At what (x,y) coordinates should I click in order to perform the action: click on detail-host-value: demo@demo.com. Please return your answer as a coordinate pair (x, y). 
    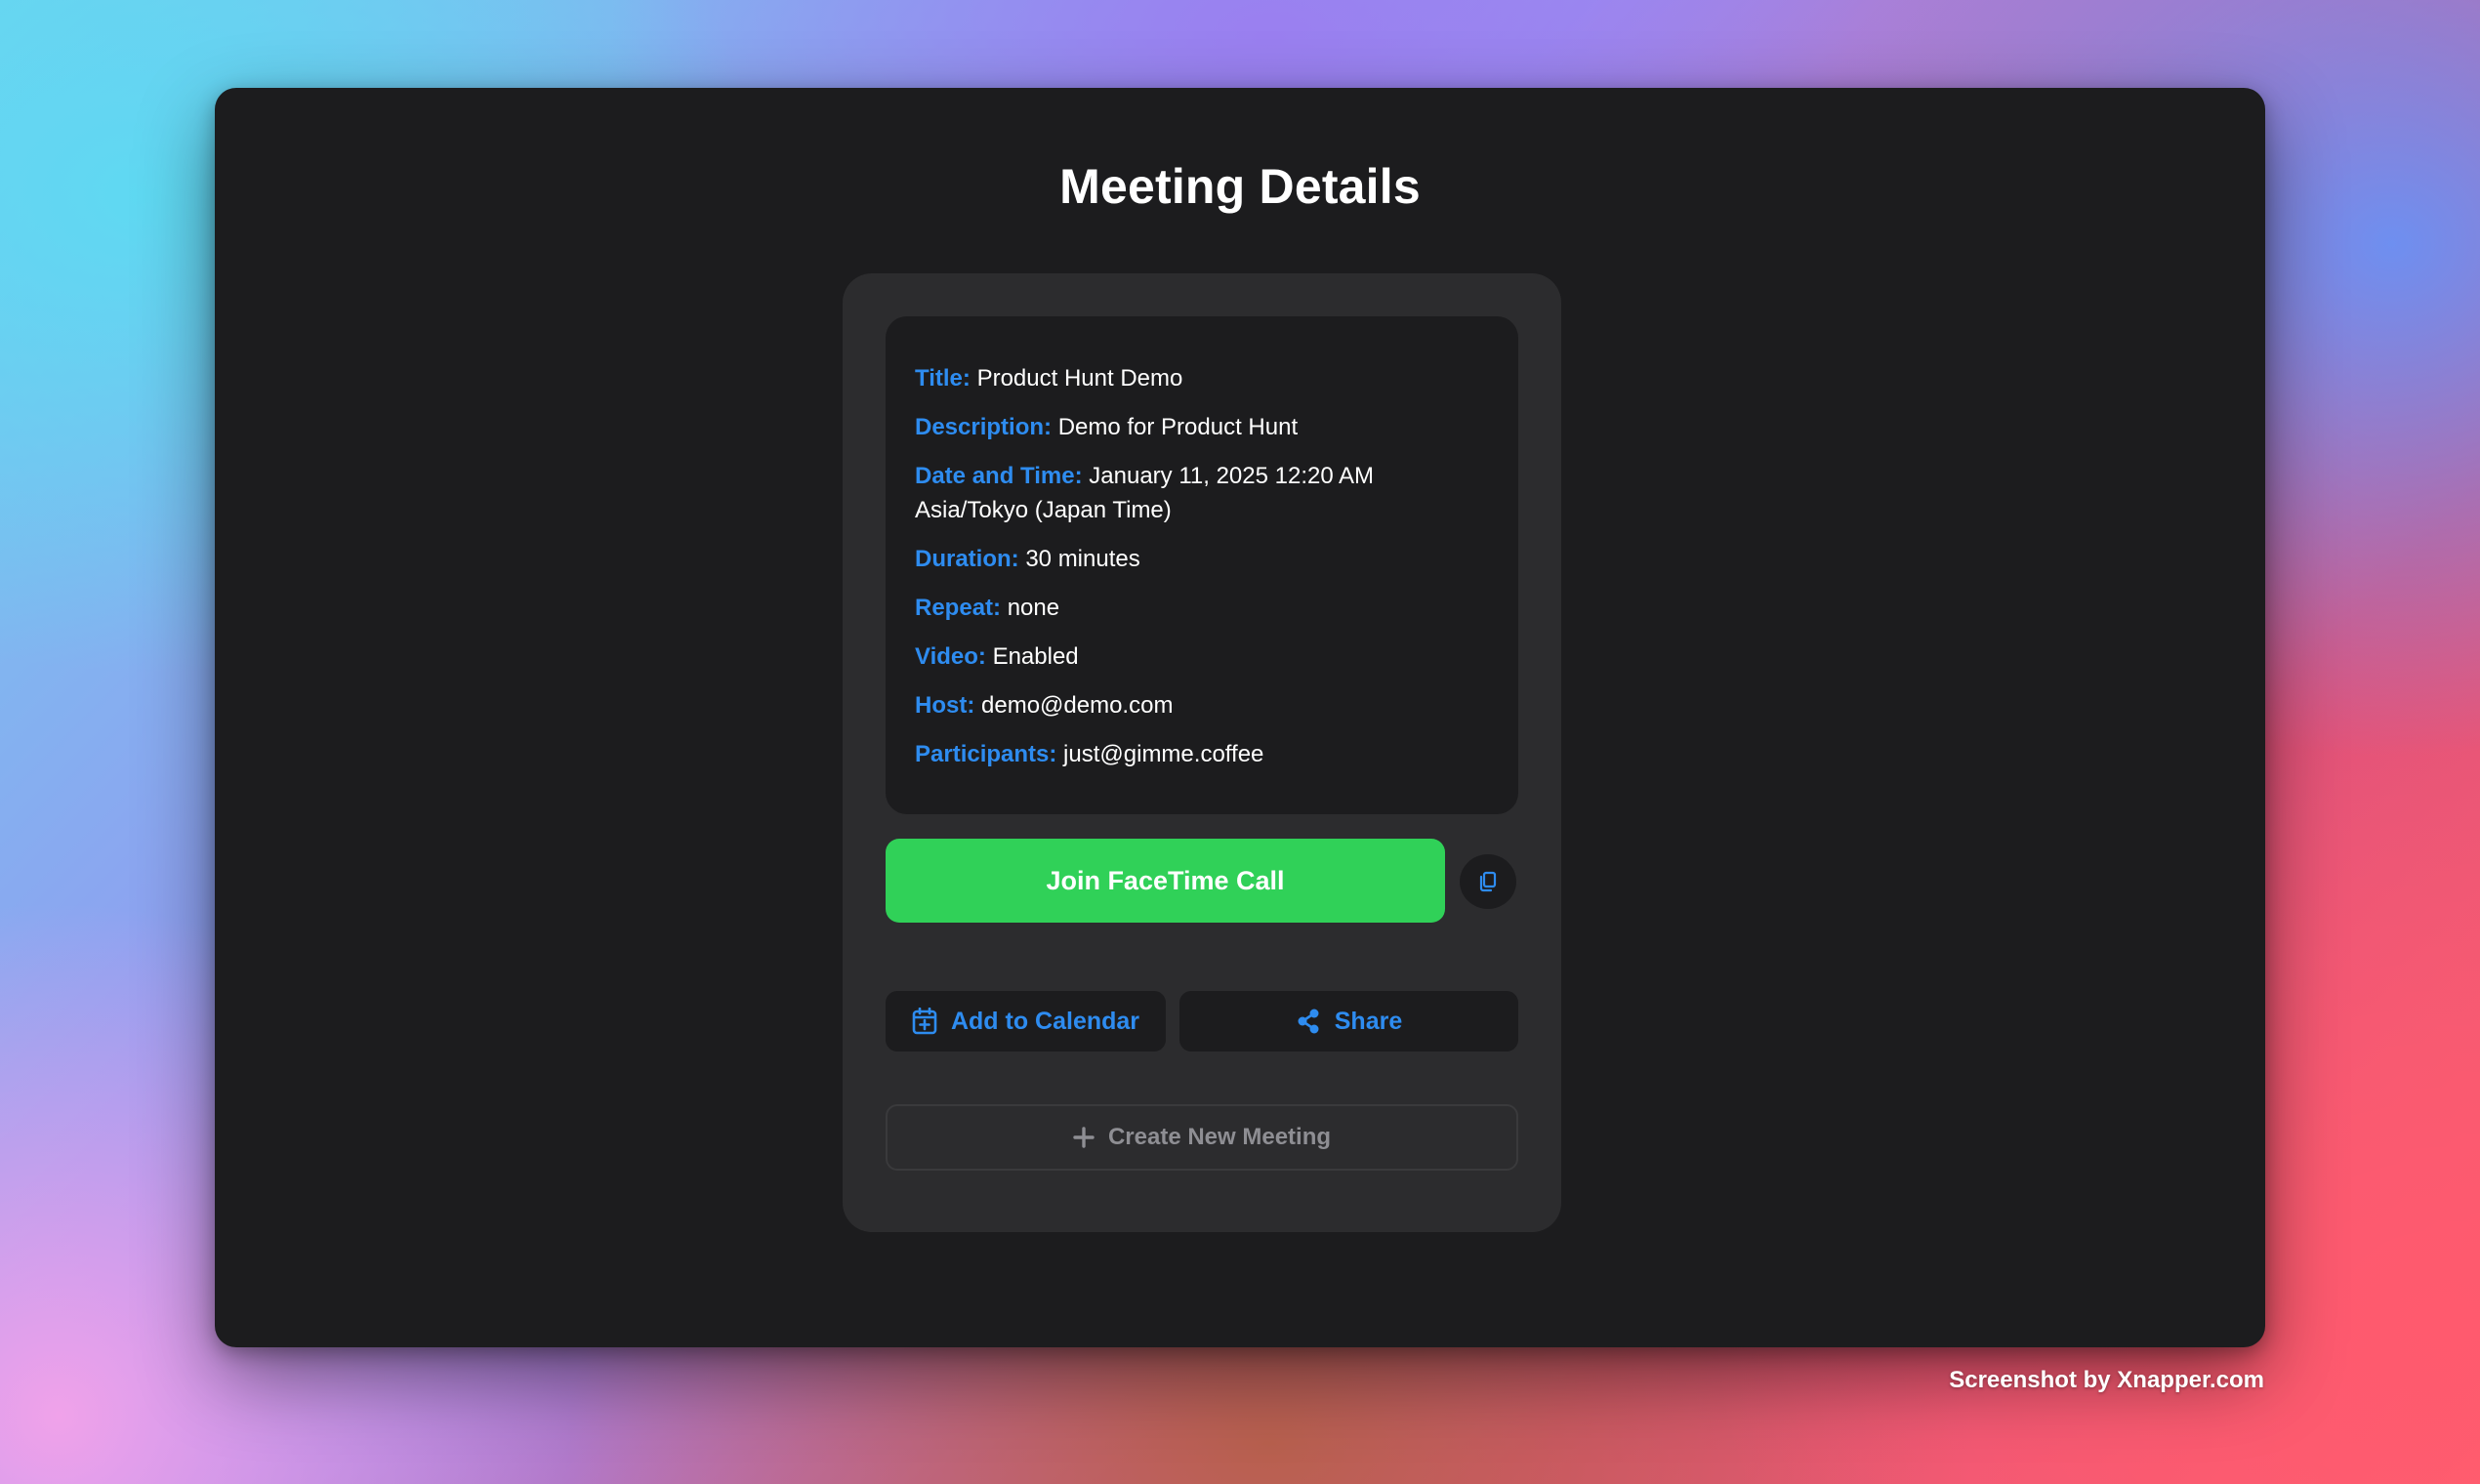
    Looking at the image, I should click on (1077, 705).